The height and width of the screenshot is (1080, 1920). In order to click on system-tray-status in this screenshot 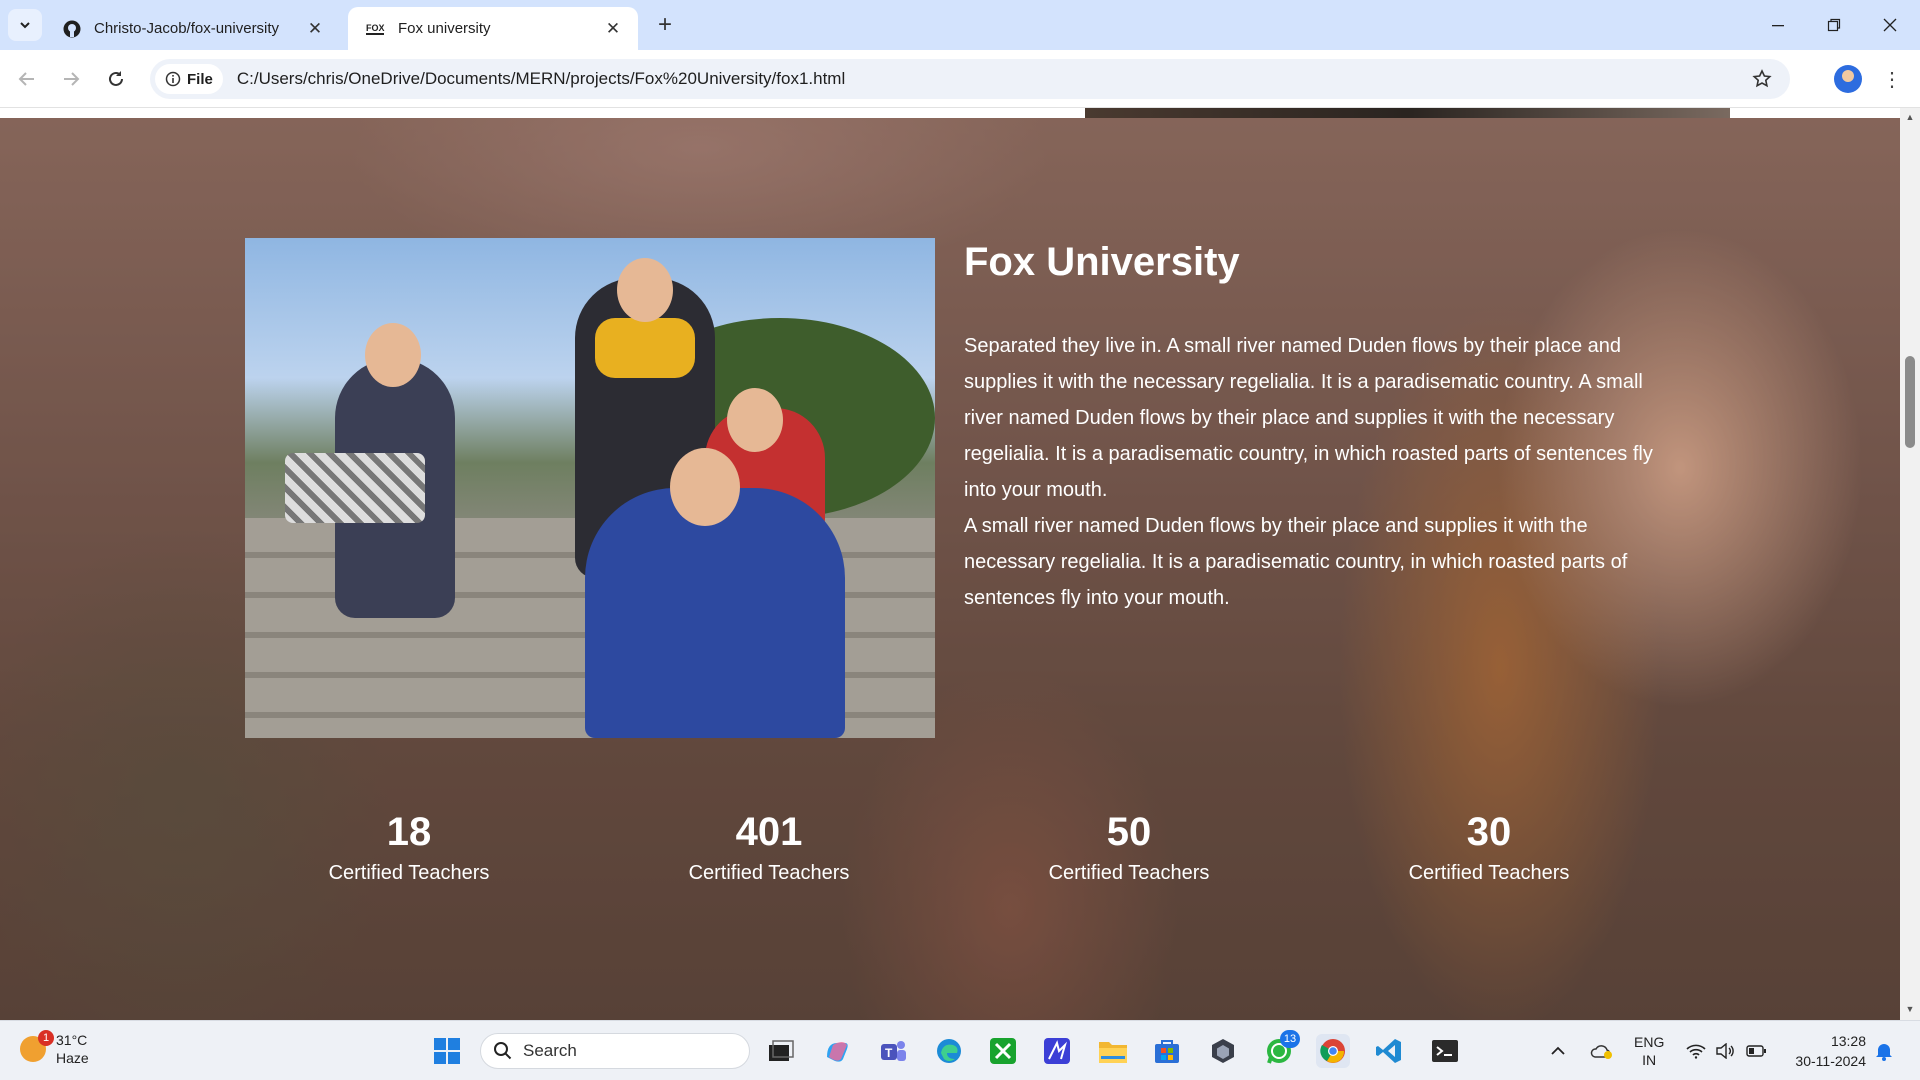, I will do `click(1726, 1050)`.